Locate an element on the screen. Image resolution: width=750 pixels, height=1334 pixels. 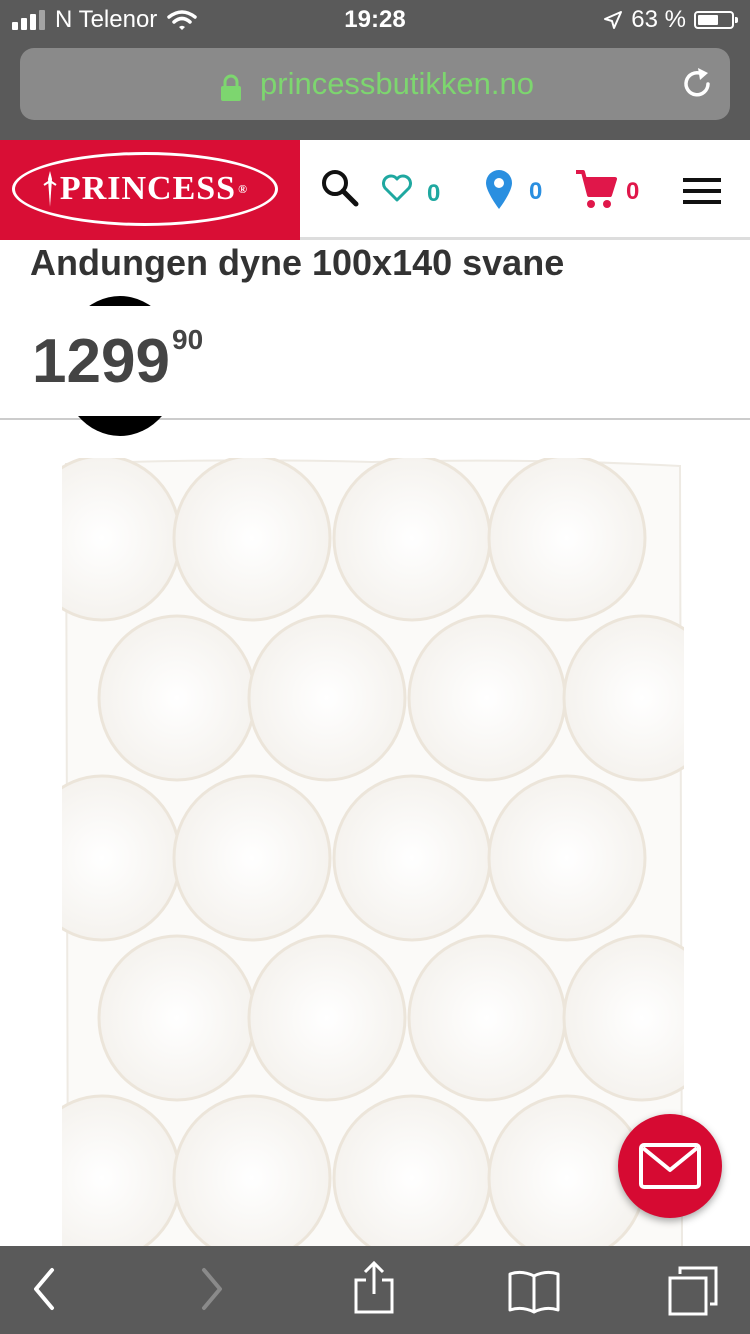
browser-toolbar: princessbutikken.no is located at coordinates (375, 90).